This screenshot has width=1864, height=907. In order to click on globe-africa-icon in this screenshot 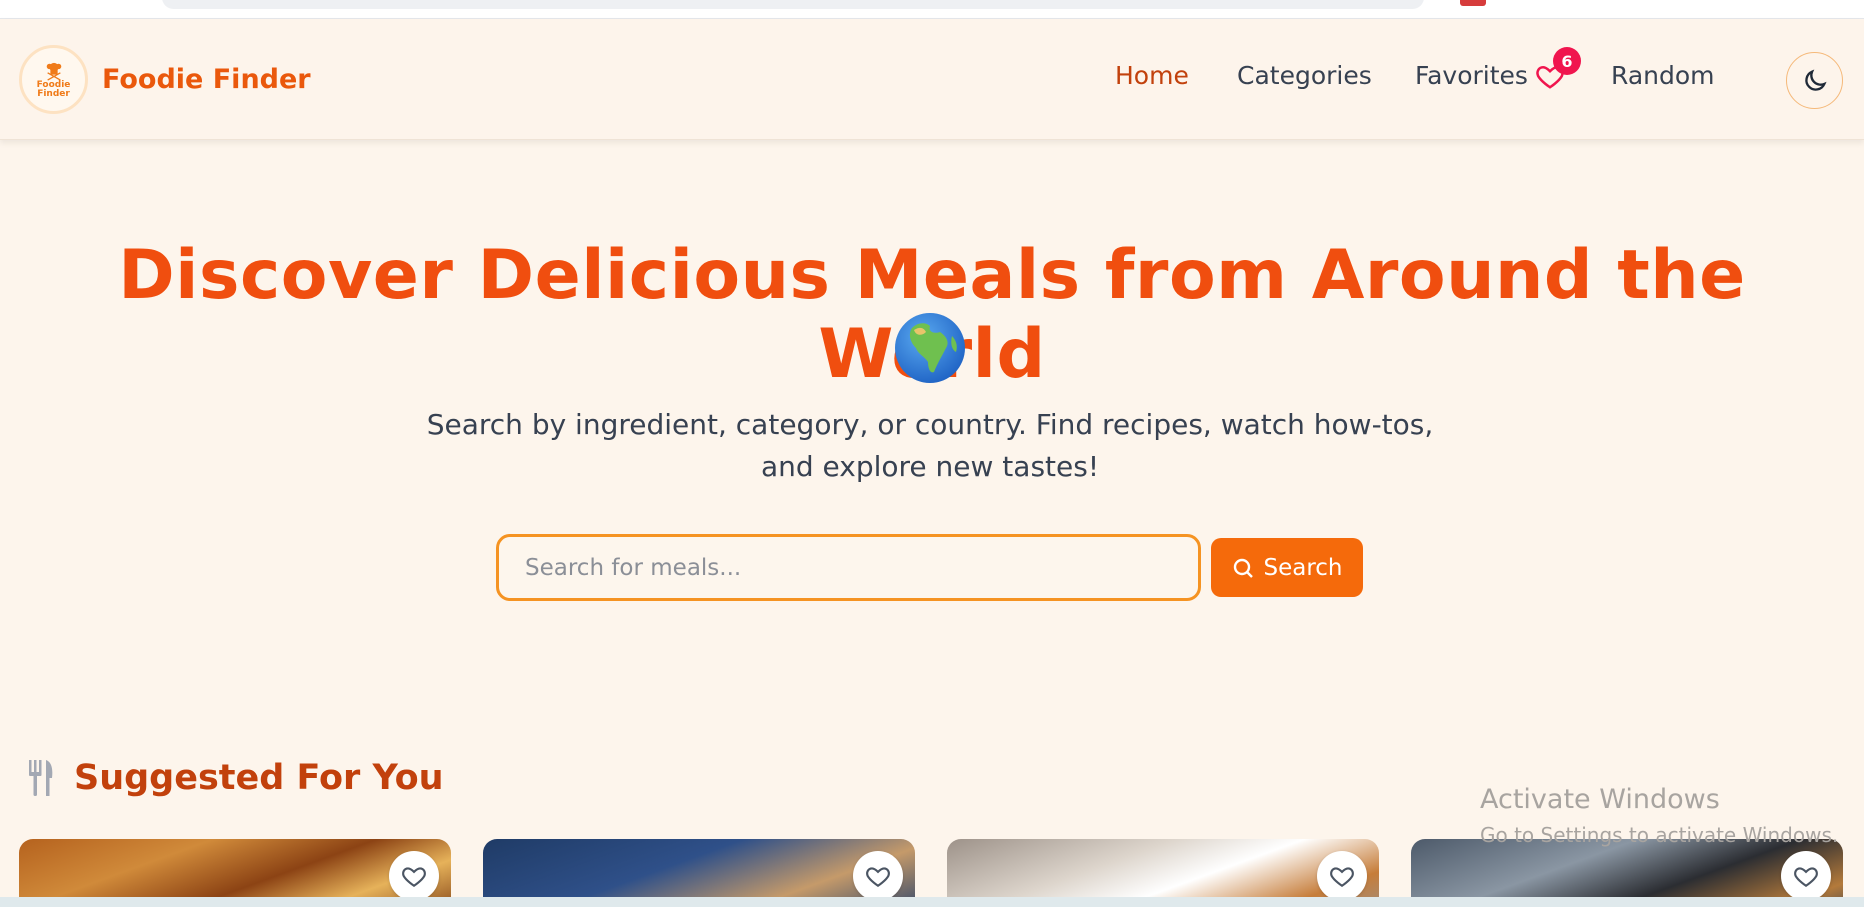, I will do `click(930, 348)`.